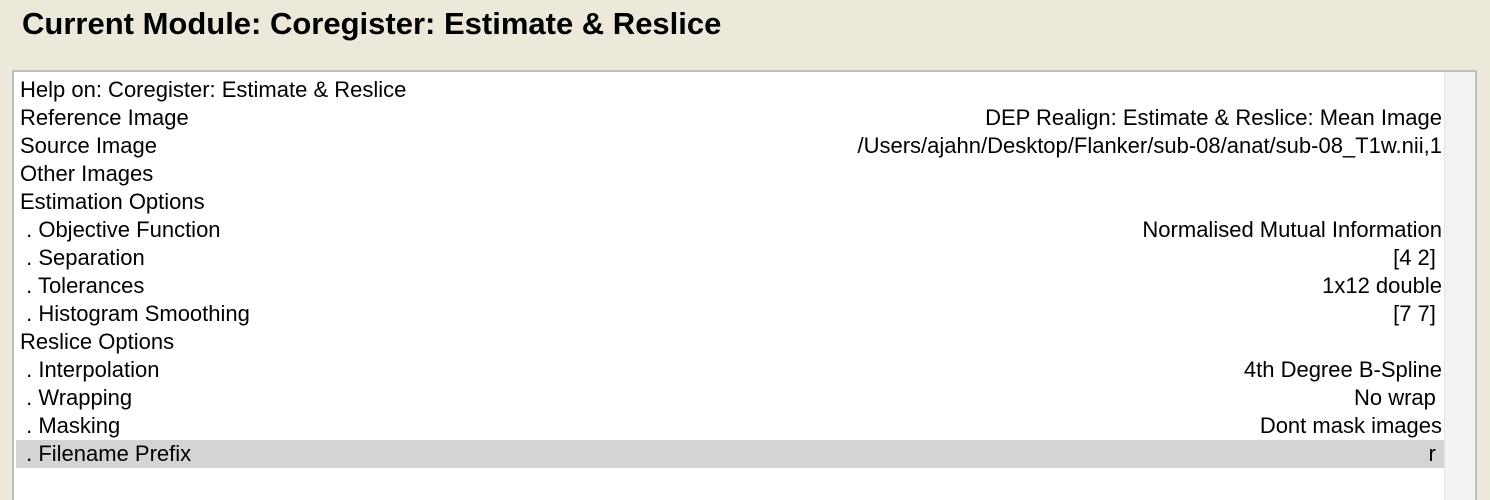 The height and width of the screenshot is (500, 1490). Describe the element at coordinates (88, 145) in the screenshot. I see `item-label: Source Image` at that location.